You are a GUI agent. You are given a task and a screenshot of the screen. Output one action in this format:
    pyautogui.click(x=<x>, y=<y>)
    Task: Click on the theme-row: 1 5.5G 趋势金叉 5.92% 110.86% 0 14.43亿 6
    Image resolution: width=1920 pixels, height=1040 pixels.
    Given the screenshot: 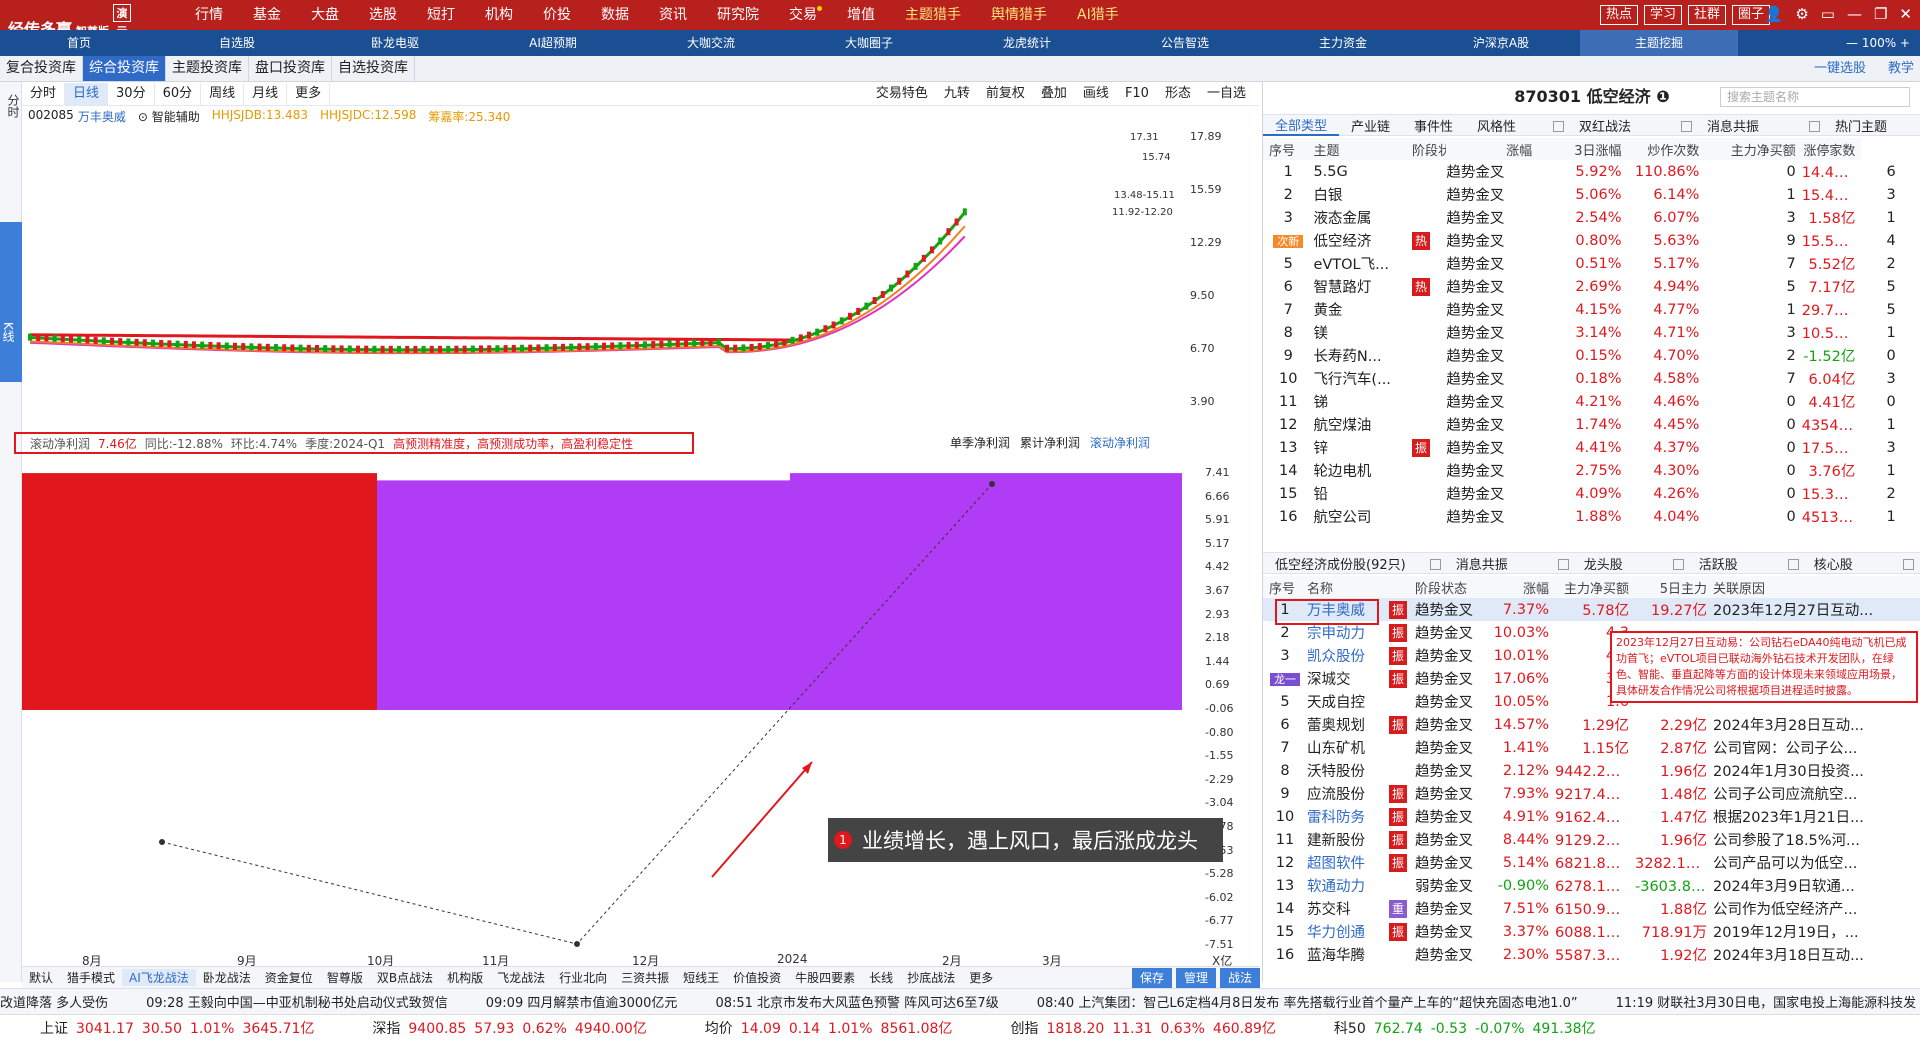 What is the action you would take?
    pyautogui.click(x=1591, y=171)
    